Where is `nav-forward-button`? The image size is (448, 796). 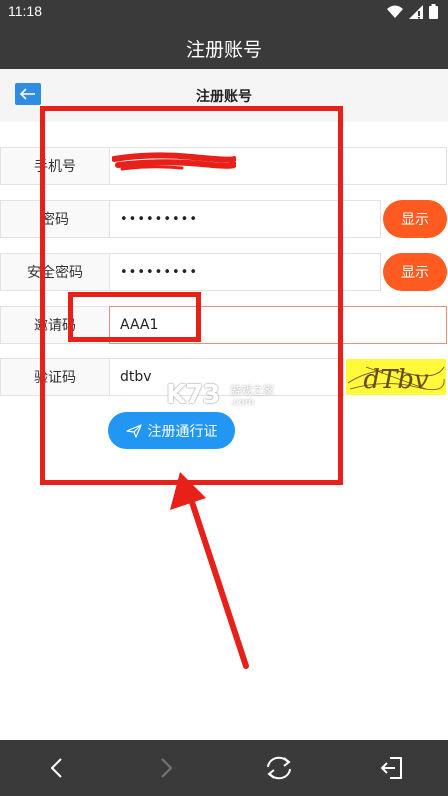 nav-forward-button is located at coordinates (167, 768).